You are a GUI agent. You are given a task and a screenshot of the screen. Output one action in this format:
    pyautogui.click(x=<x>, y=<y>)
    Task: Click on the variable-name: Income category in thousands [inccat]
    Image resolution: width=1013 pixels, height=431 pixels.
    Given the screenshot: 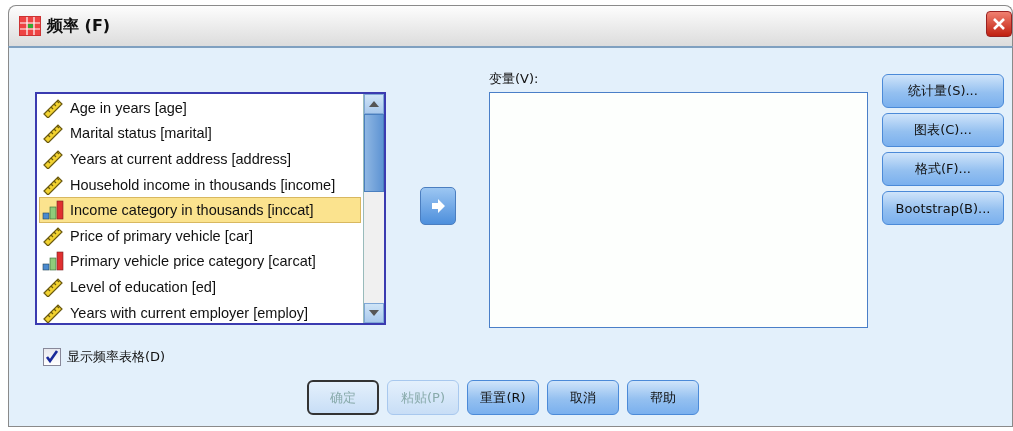 What is the action you would take?
    pyautogui.click(x=192, y=210)
    